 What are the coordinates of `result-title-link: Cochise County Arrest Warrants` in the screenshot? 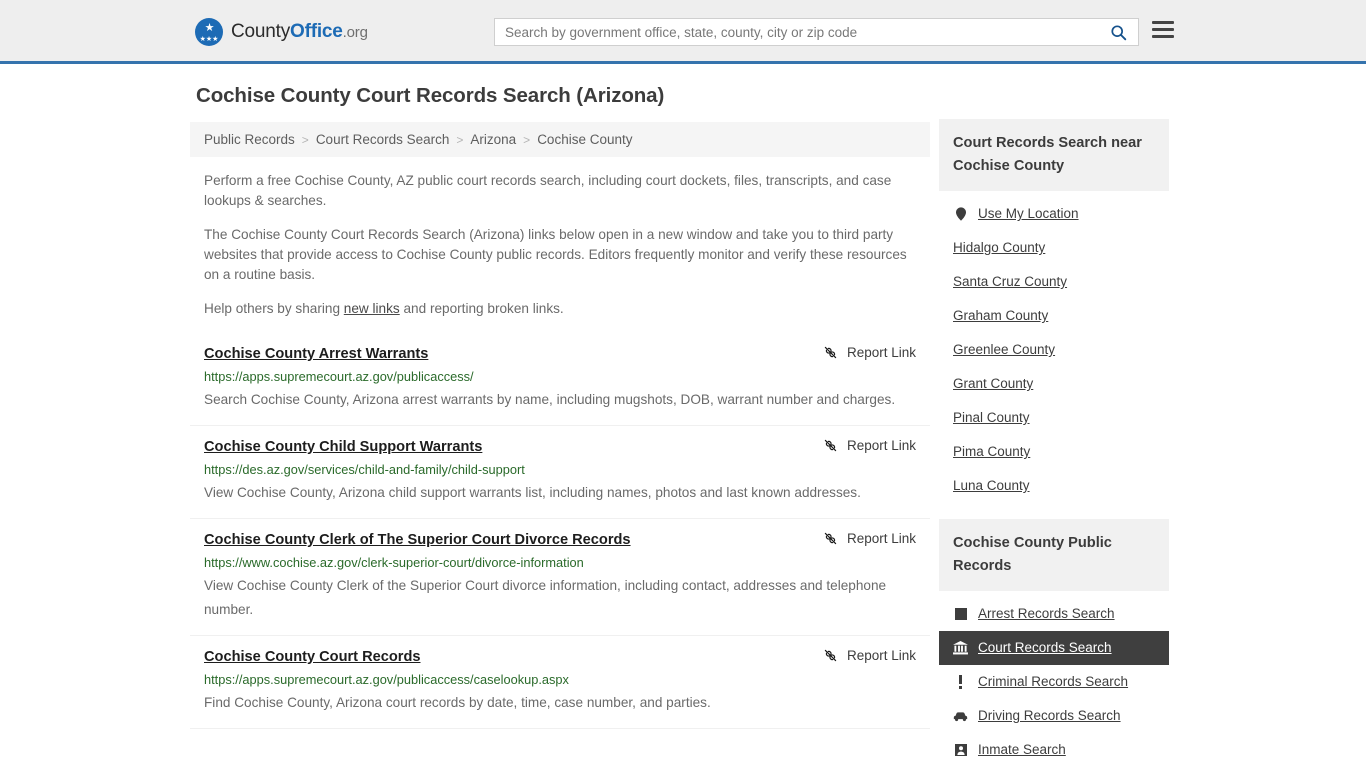 It's located at (316, 354).